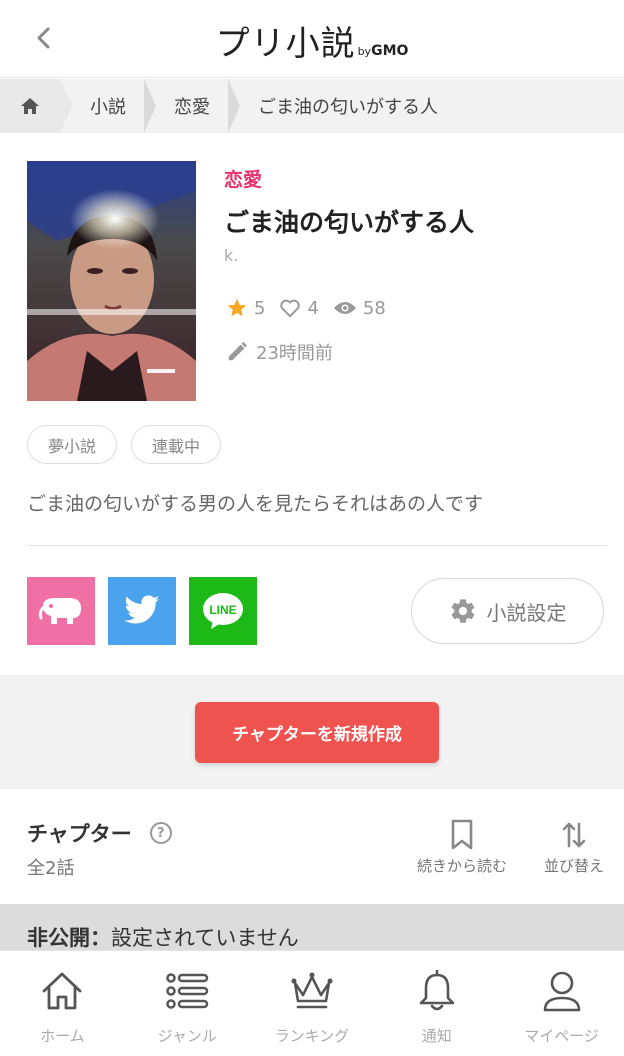  I want to click on nav-genre: ジャンル, so click(187, 1003).